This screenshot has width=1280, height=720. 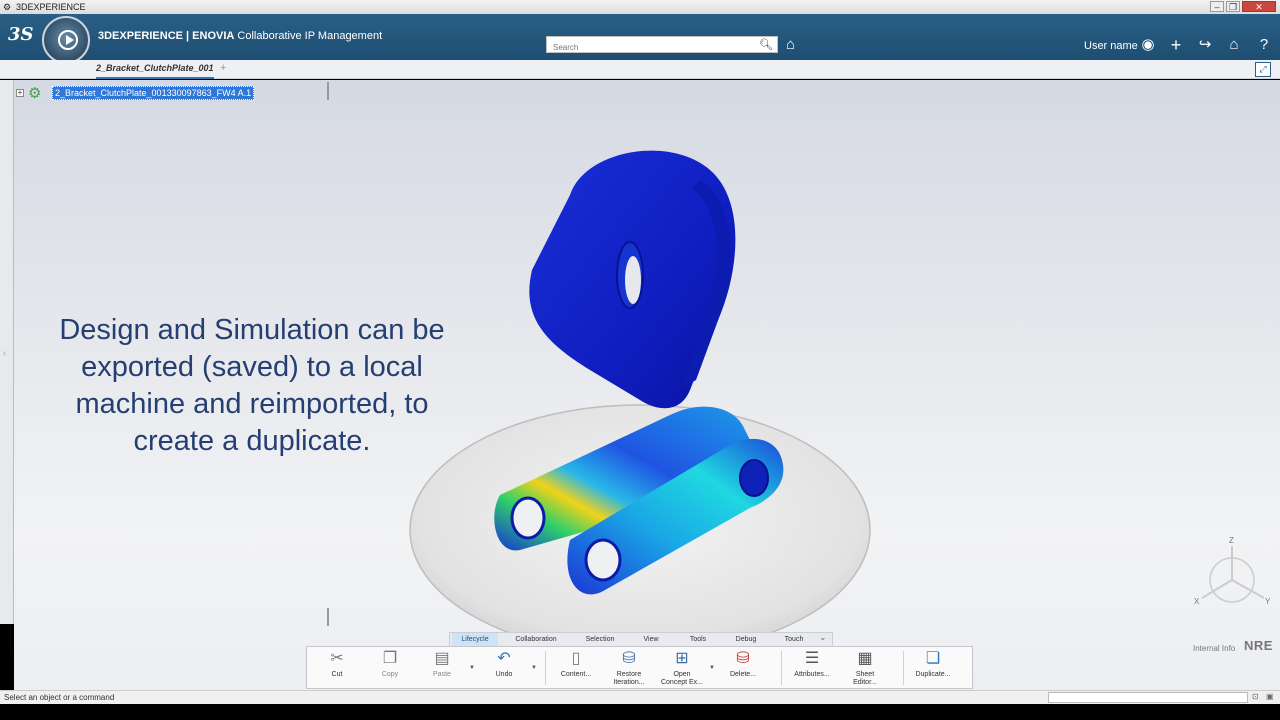 I want to click on tag-icon: ⌂, so click(x=790, y=44).